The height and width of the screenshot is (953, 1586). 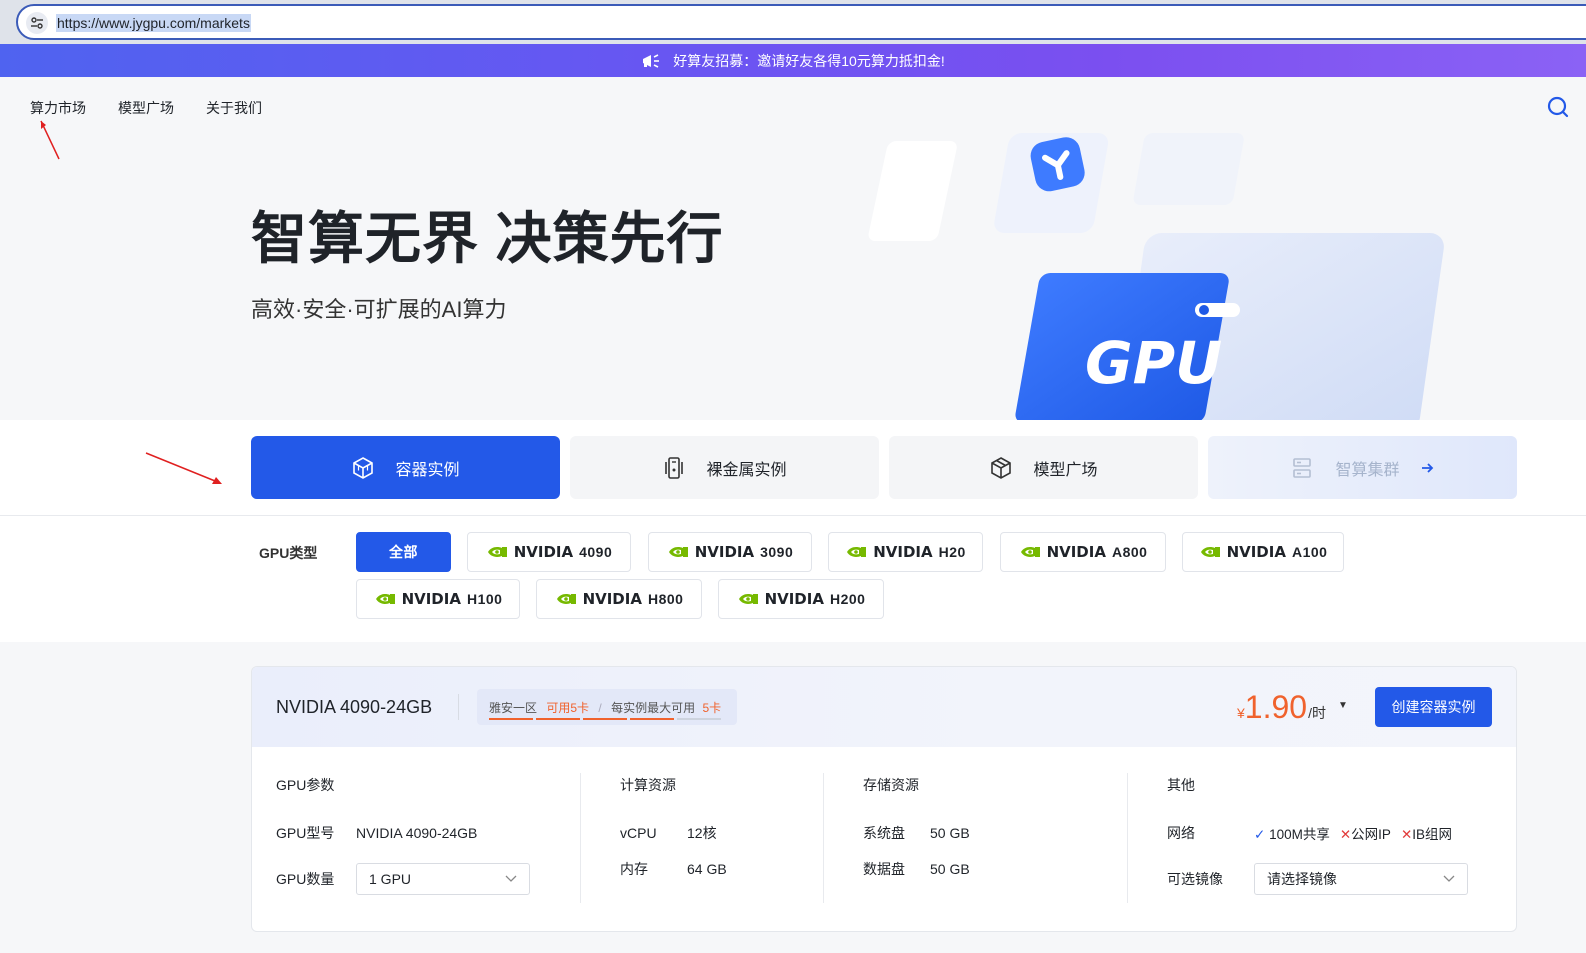 I want to click on tab-bare-metal: 裸金属实例, so click(x=724, y=467).